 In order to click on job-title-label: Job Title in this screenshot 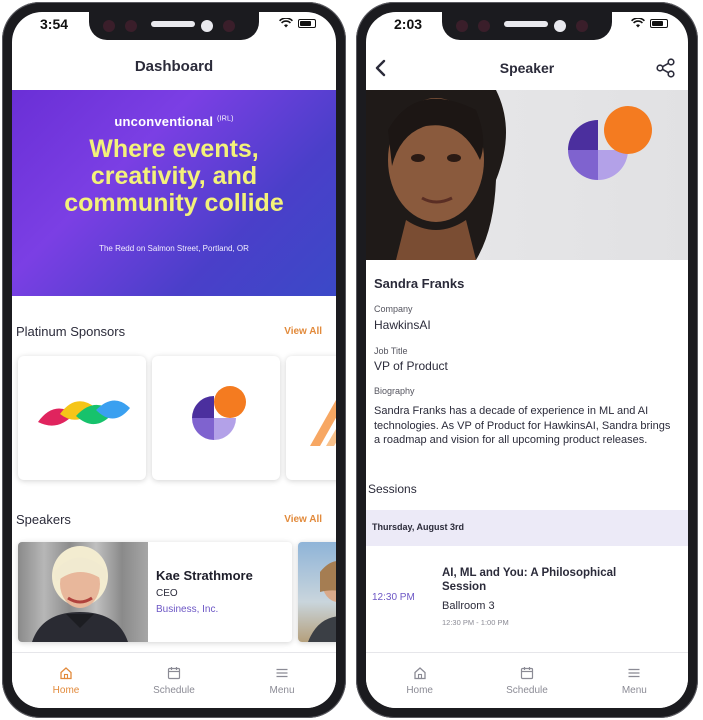, I will do `click(391, 351)`.